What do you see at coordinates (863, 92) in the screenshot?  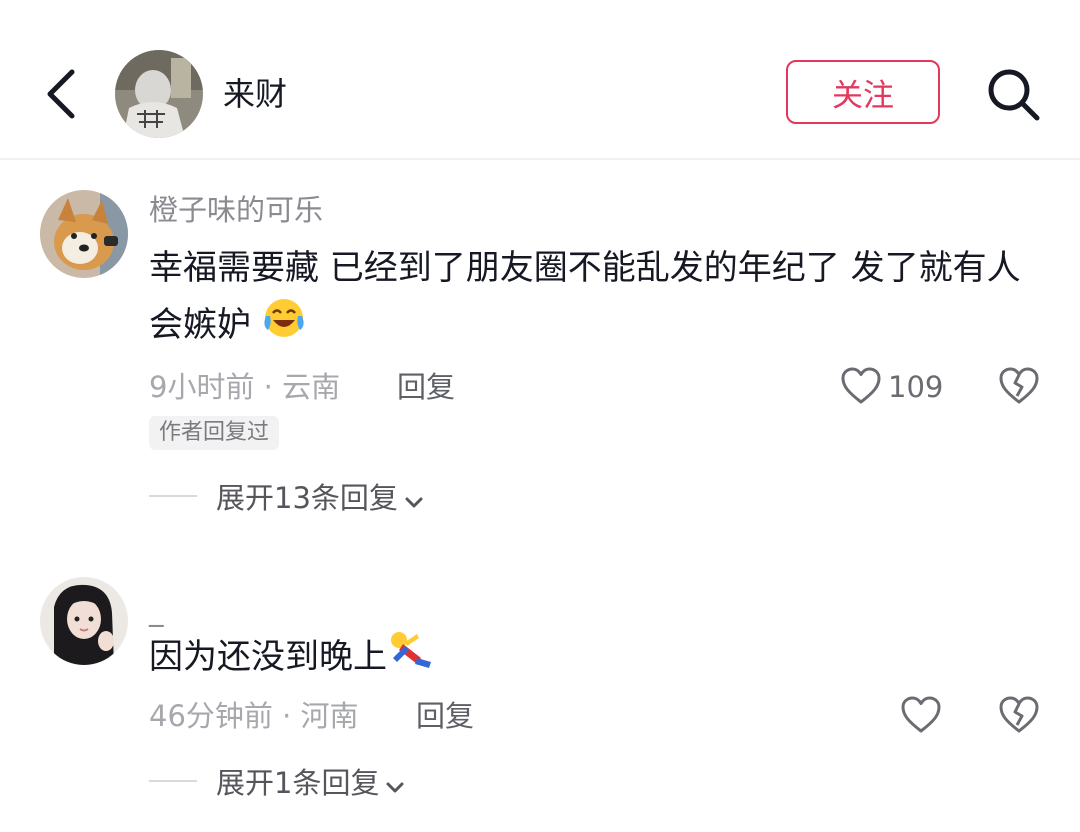 I see `follow-button: 关注` at bounding box center [863, 92].